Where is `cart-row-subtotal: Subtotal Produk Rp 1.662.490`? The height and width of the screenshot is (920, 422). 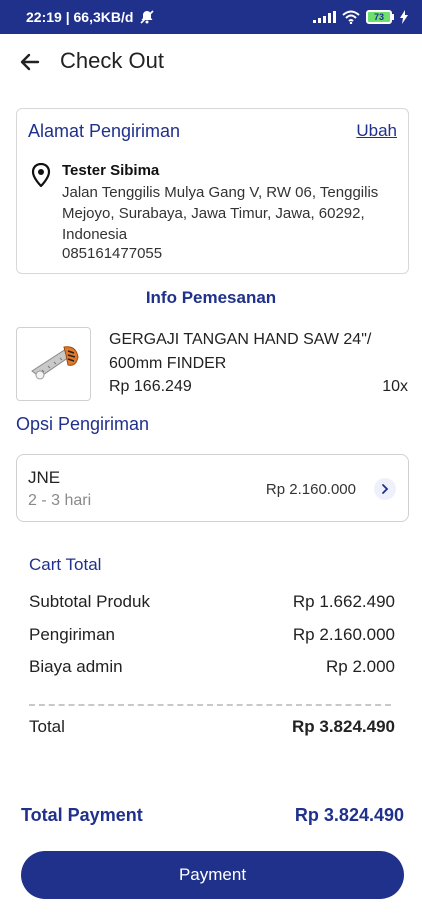
cart-row-subtotal: Subtotal Produk Rp 1.662.490 is located at coordinates (212, 602).